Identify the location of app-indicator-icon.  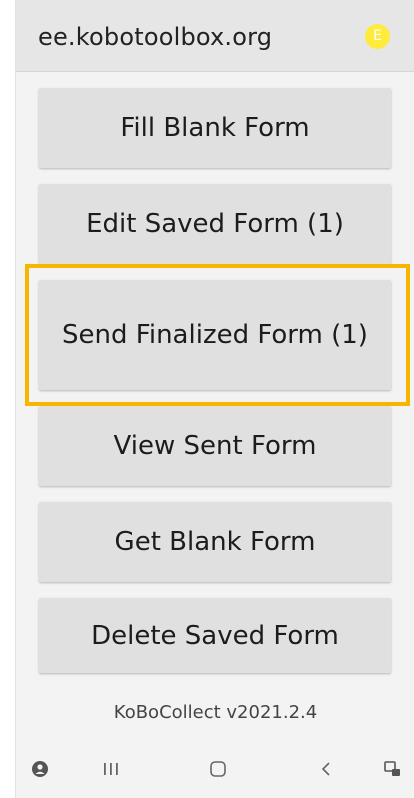
(40, 769).